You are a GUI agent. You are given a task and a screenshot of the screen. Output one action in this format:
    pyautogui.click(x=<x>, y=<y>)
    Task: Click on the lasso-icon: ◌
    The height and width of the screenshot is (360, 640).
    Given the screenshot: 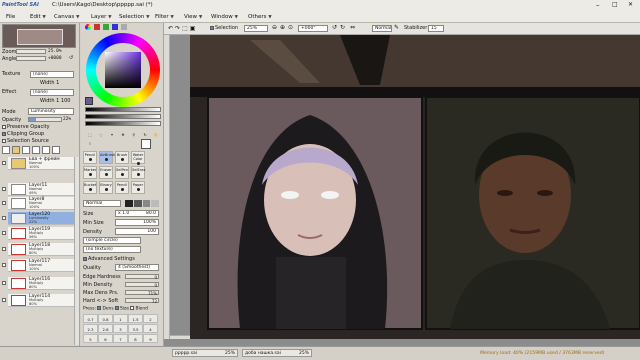 What is the action you would take?
    pyautogui.click(x=101, y=135)
    